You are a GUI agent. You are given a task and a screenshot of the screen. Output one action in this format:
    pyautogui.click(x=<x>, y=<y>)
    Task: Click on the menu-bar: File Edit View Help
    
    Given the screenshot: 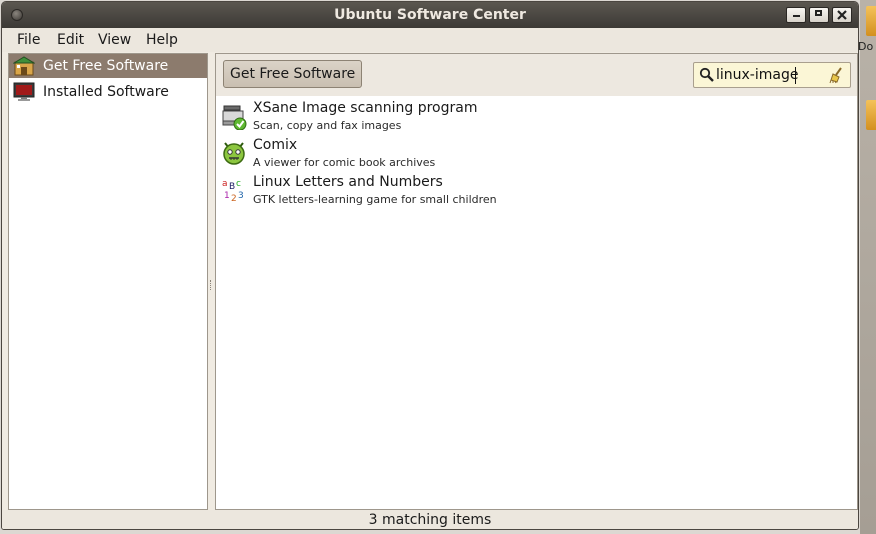 What is the action you would take?
    pyautogui.click(x=430, y=40)
    